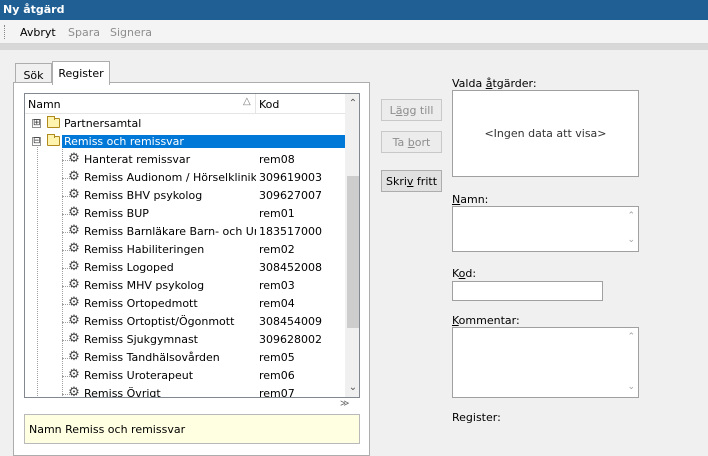  What do you see at coordinates (185, 214) in the screenshot?
I see `list-item: ⚙ Remiss BUP rem01` at bounding box center [185, 214].